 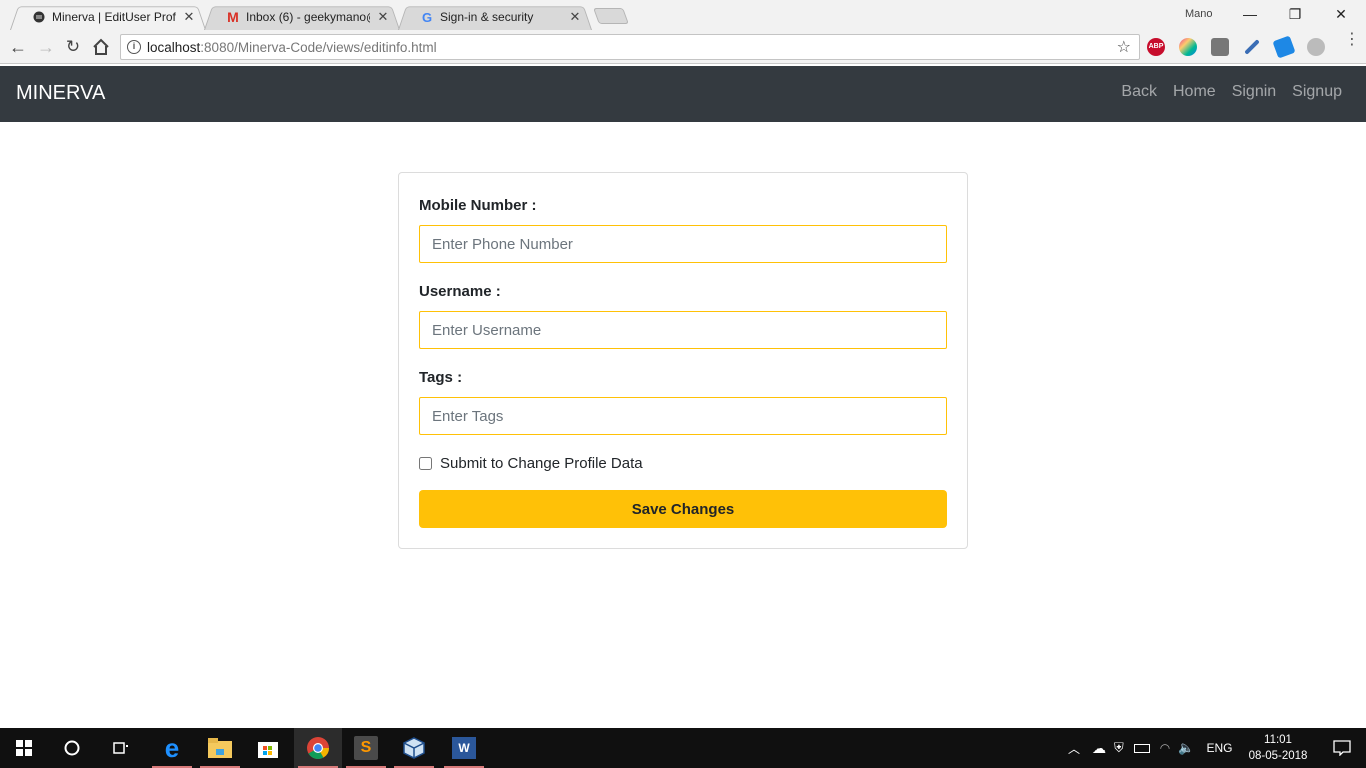 I want to click on virtualbox-icon, so click(x=414, y=748).